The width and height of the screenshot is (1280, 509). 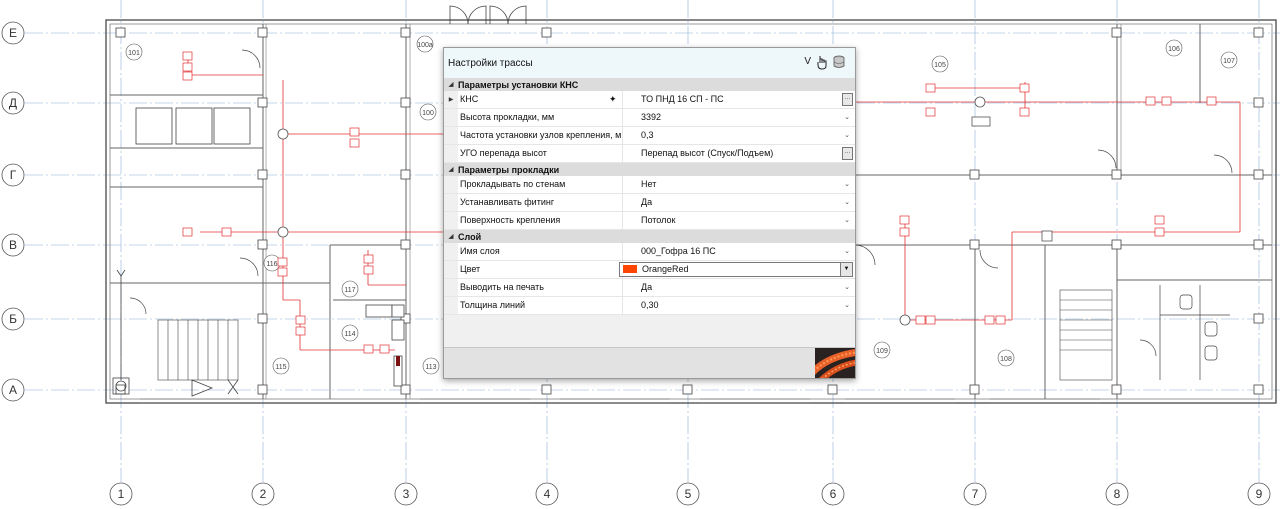 I want to click on property-value-text: 3392, so click(x=651, y=117).